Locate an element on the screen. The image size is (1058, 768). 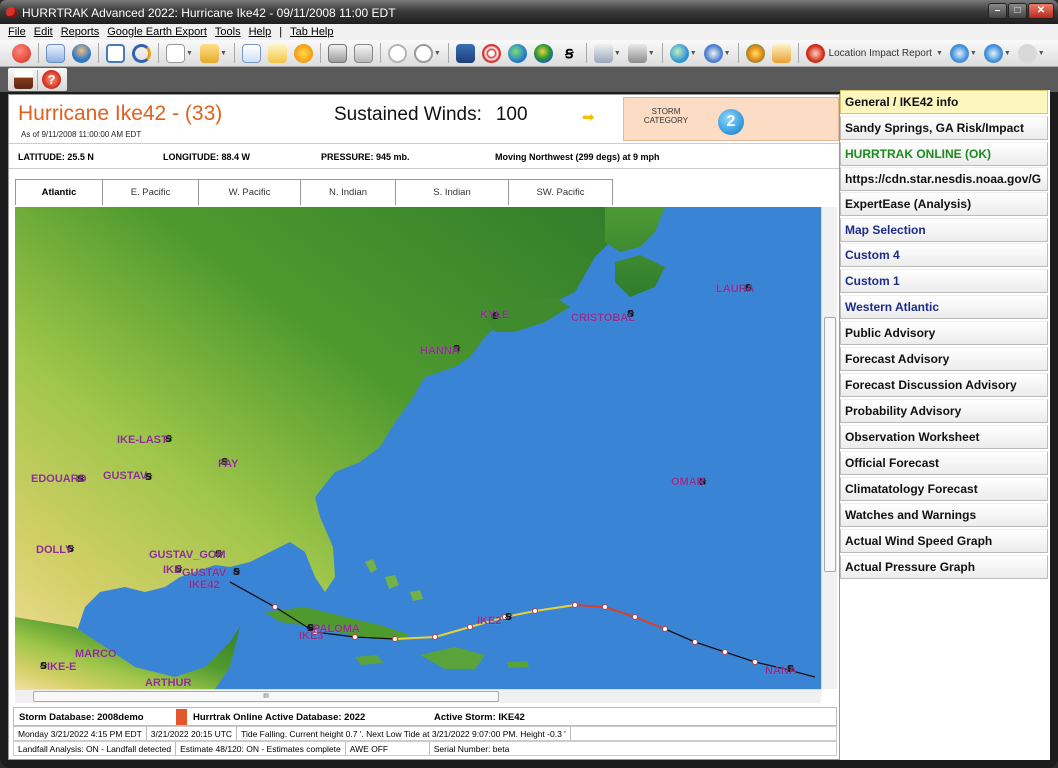
wind-icon is located at coordinates (637, 53).